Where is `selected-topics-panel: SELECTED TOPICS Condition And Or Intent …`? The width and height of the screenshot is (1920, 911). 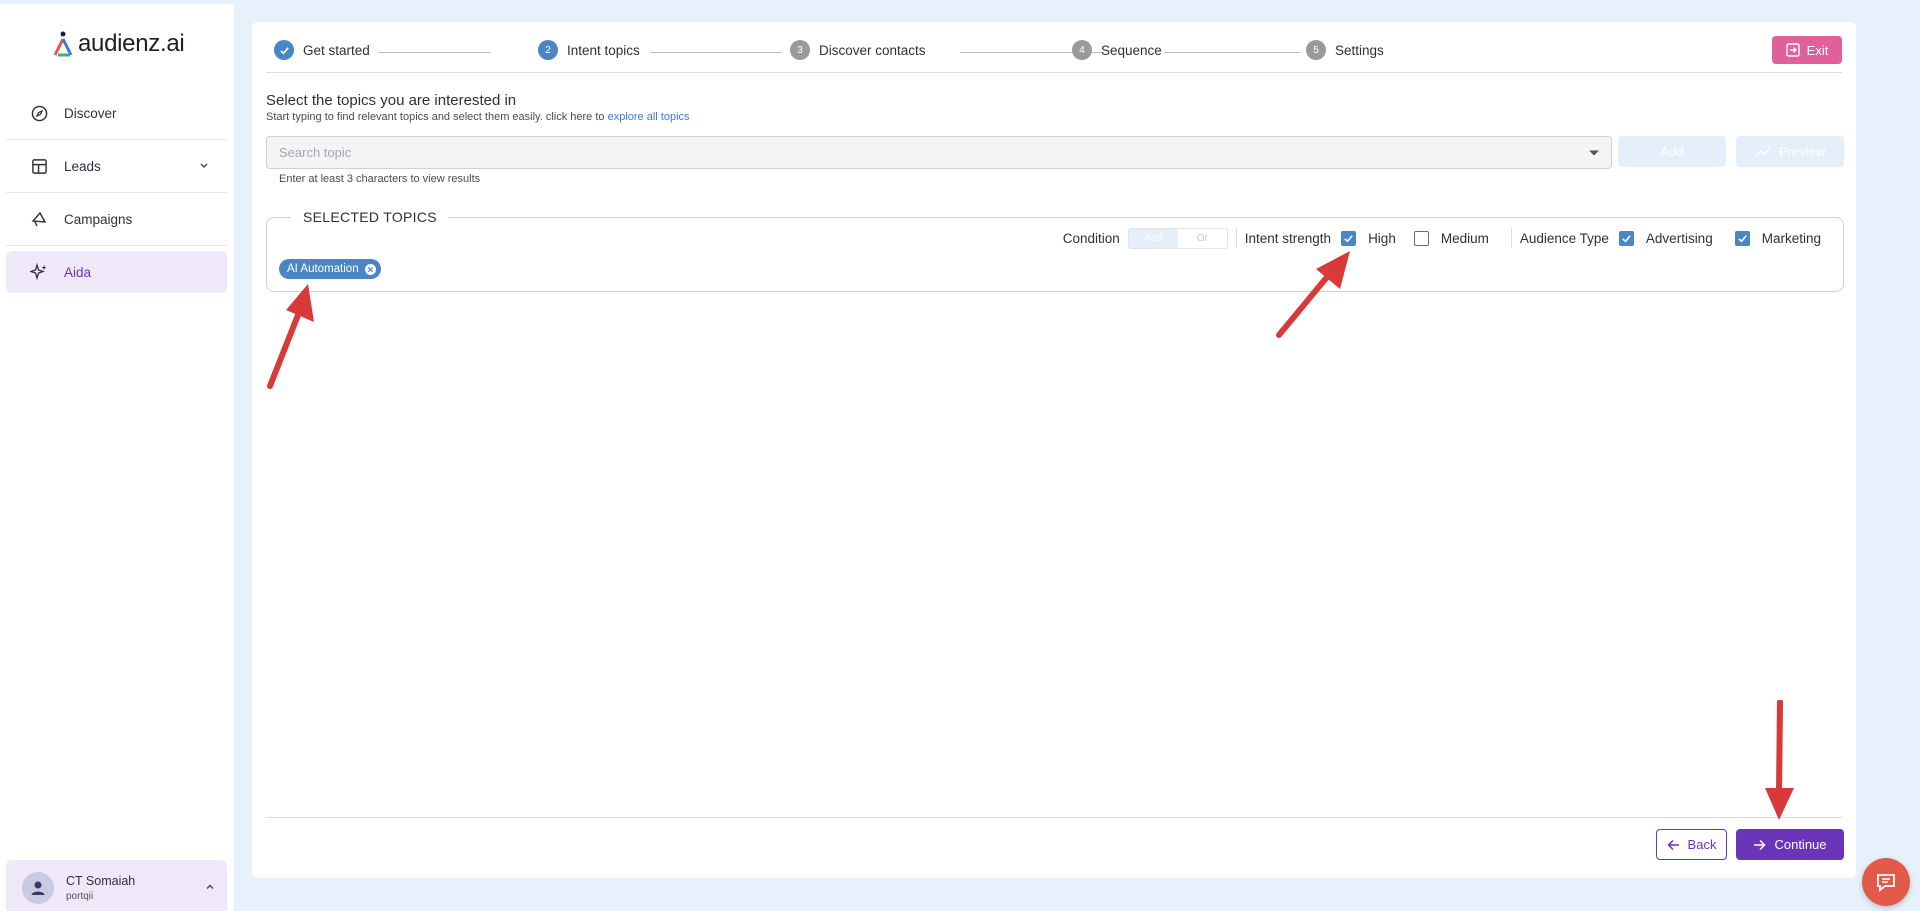 selected-topics-panel: SELECTED TOPICS Condition And Or Intent … is located at coordinates (1055, 250).